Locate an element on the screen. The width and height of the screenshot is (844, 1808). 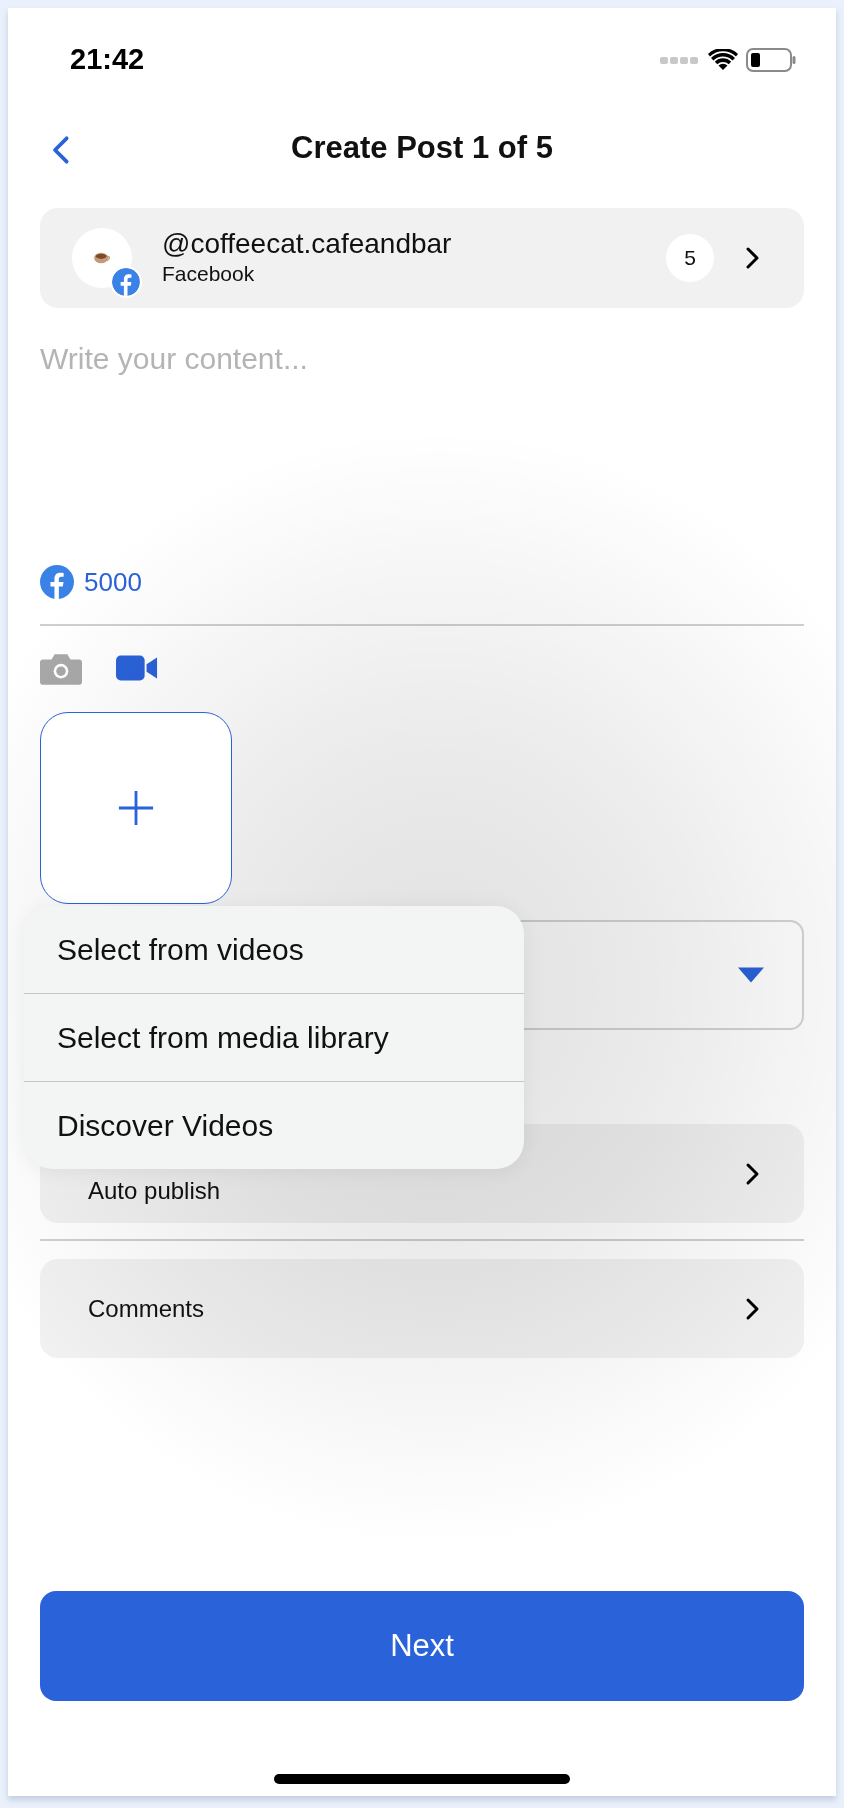
account-card: @coffeecat.cafeandbar Facebook 5 is located at coordinates (422, 258).